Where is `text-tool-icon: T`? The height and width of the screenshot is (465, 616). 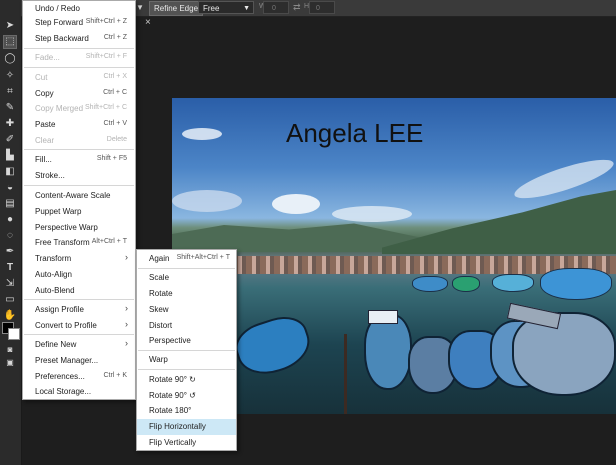
text-tool-icon: T is located at coordinates (10, 268).